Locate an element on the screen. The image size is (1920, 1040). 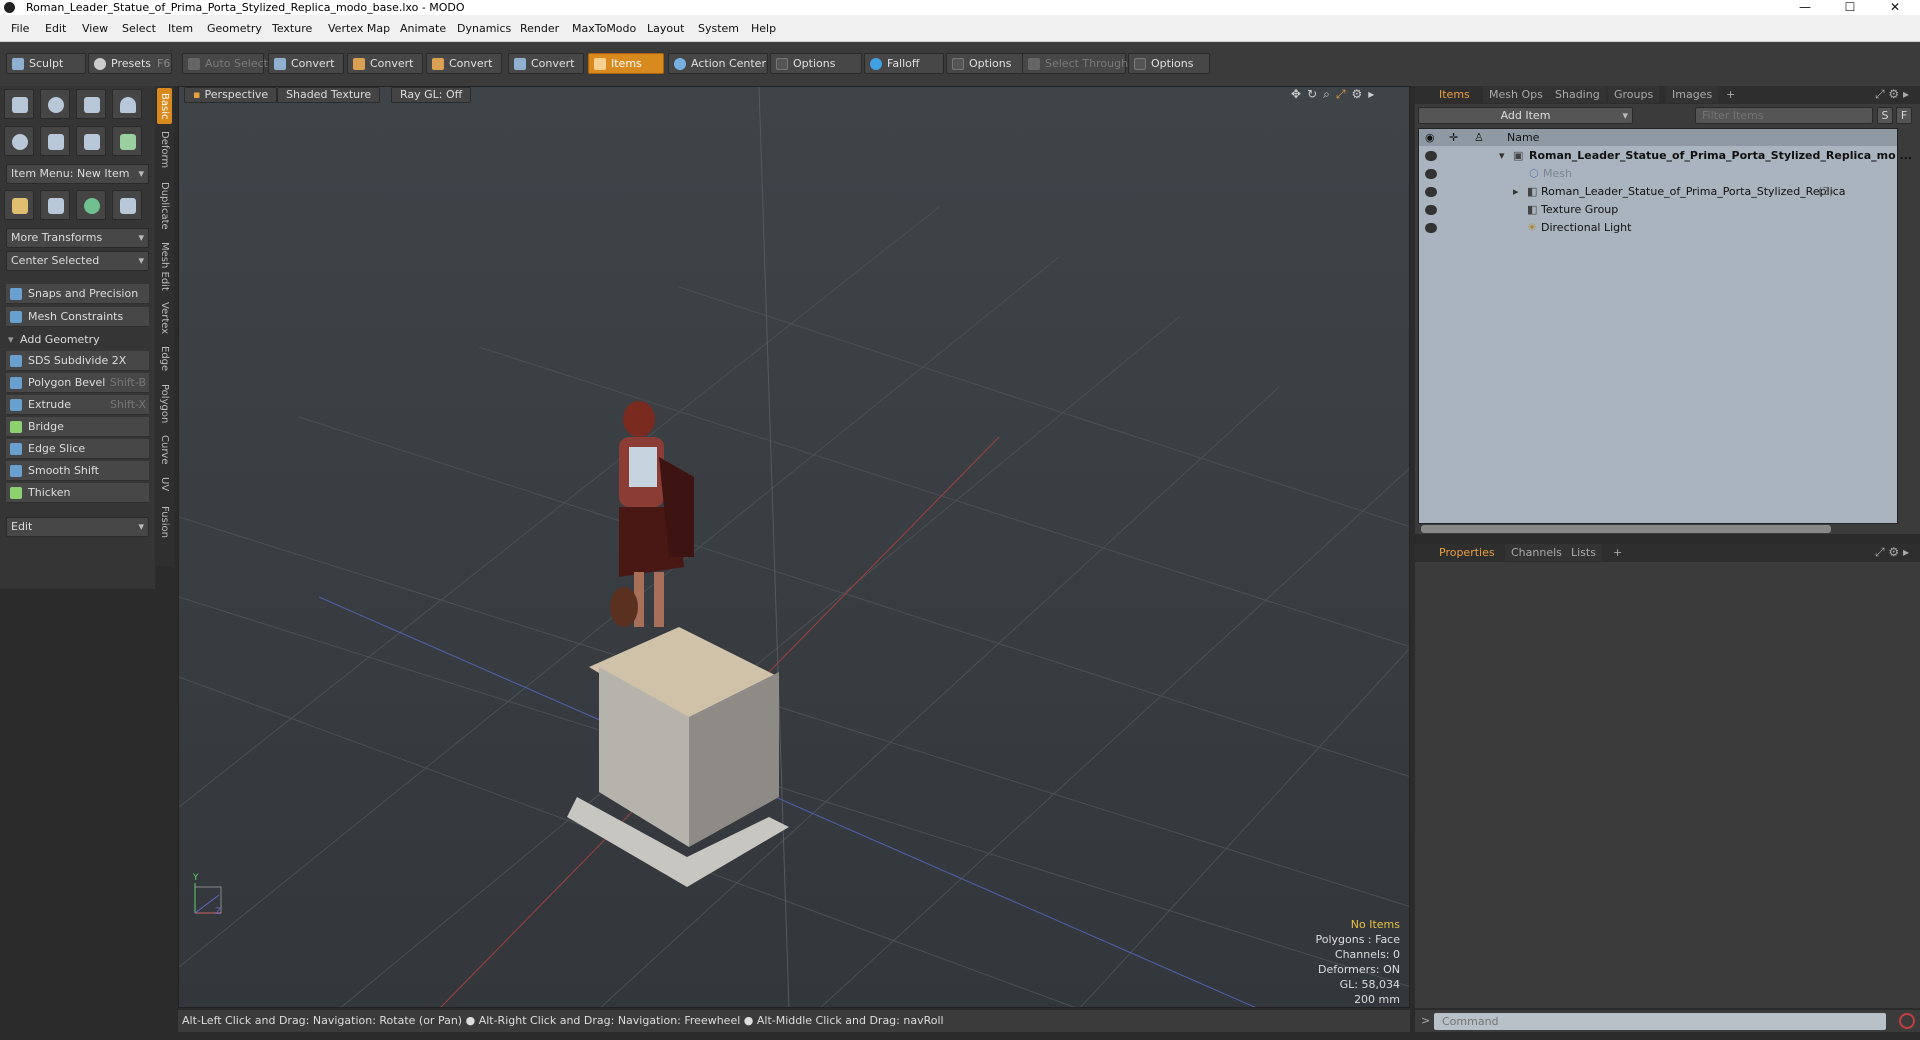
capsule-primitive-button is located at coordinates (55, 141).